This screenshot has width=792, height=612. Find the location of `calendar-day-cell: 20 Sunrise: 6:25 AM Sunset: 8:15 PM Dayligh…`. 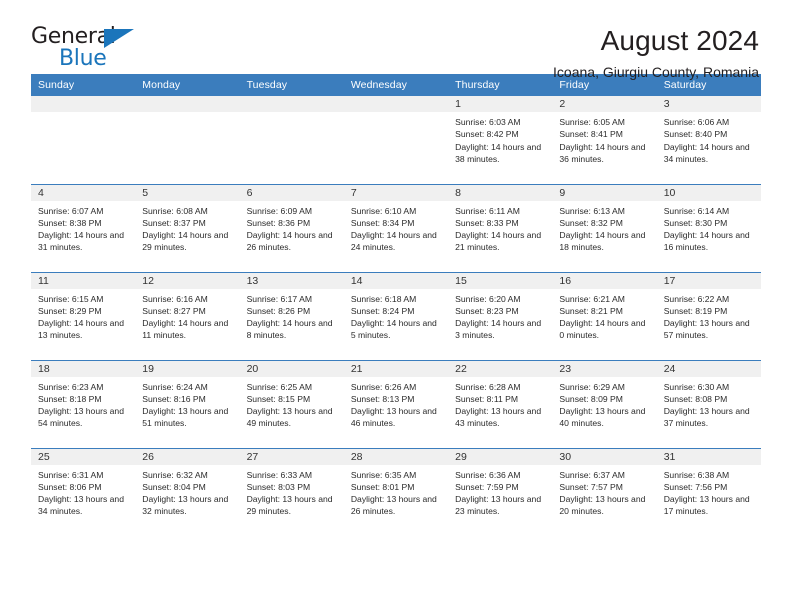

calendar-day-cell: 20 Sunrise: 6:25 AM Sunset: 8:15 PM Dayligh… is located at coordinates (291, 403).